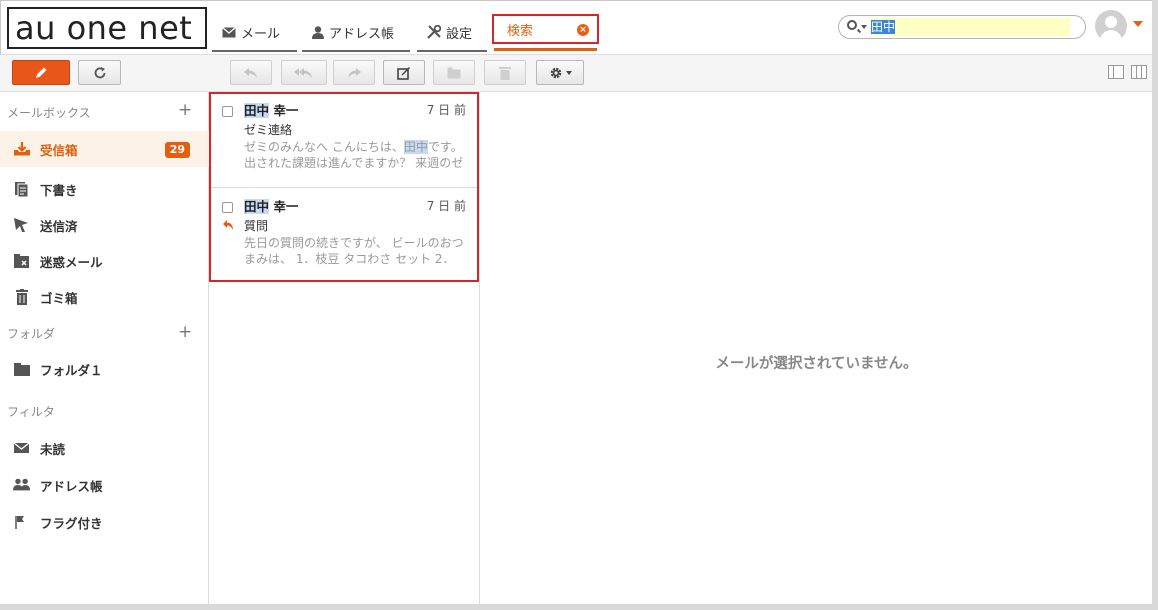 This screenshot has height=610, width=1158. I want to click on sidebar-item-label: ゴミ箱, so click(59, 298).